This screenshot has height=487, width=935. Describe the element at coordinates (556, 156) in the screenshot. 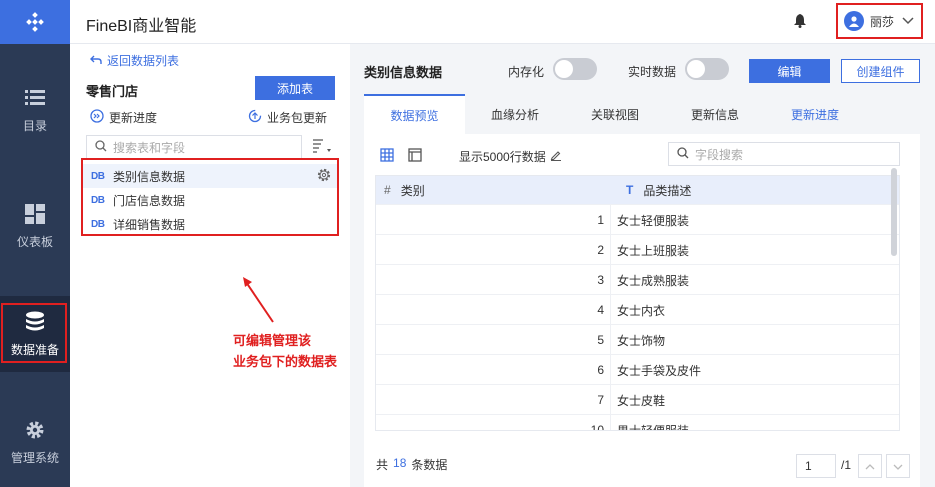

I see `pencil-icon` at that location.